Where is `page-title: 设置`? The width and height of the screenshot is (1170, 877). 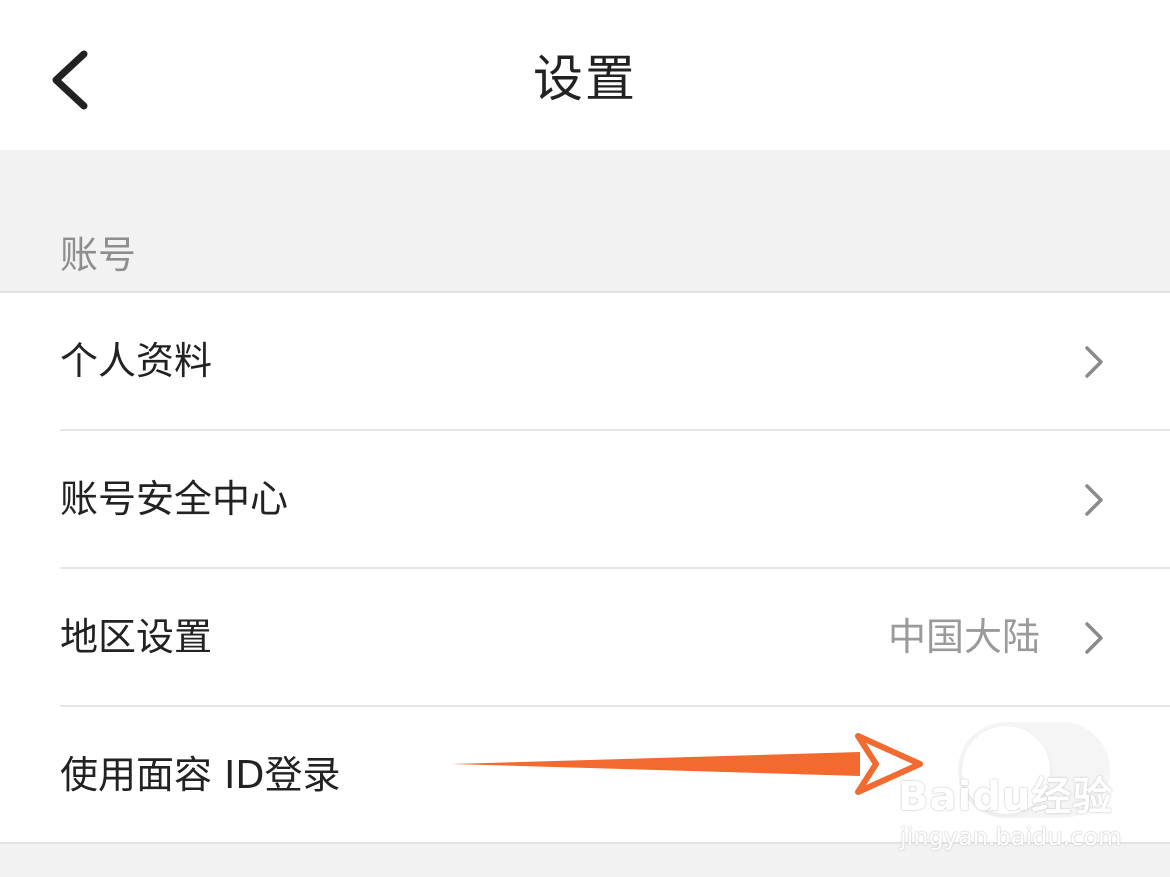 page-title: 设置 is located at coordinates (585, 79).